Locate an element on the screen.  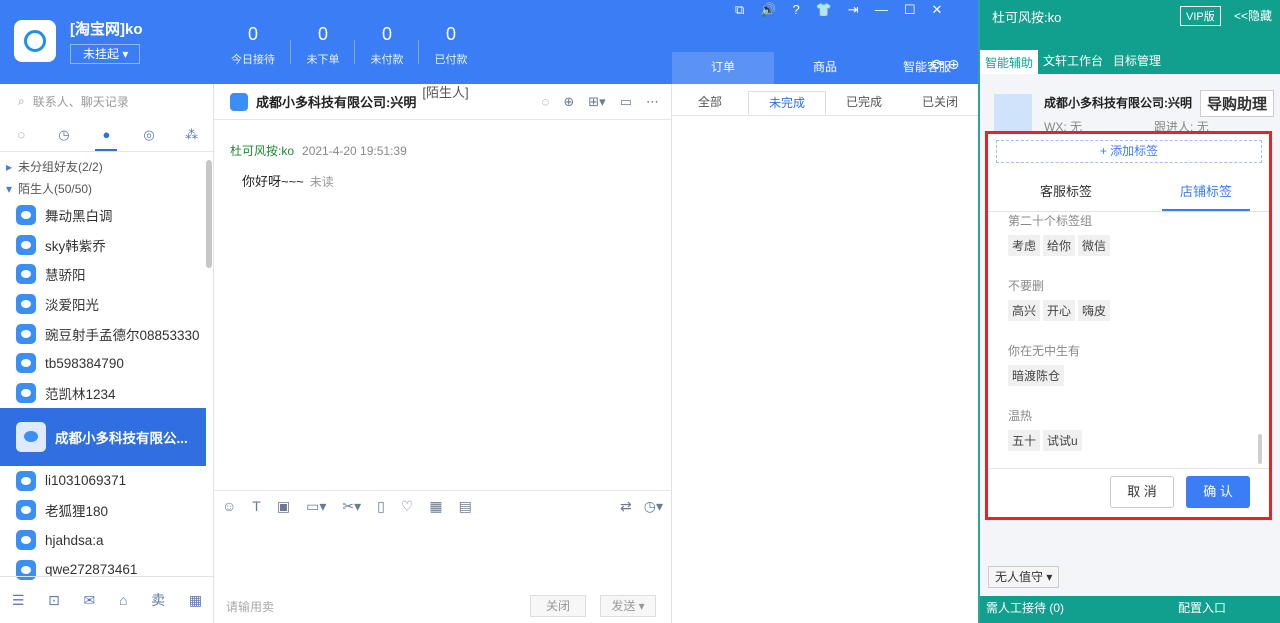
unmanned-dropdown: 无人值守 ▾ is located at coordinates (1024, 577).